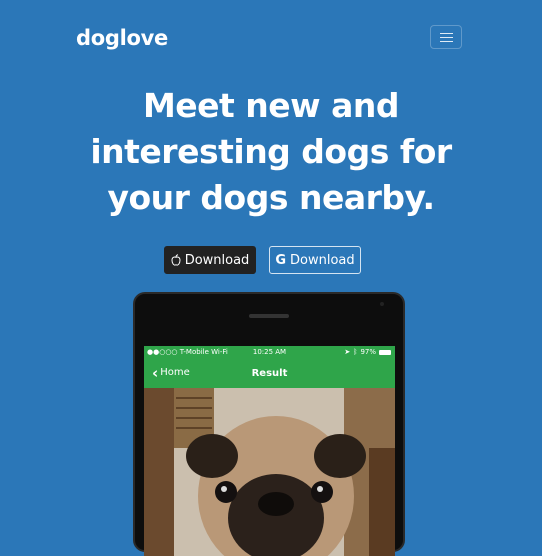 This screenshot has height=556, width=542. I want to click on location-icon: ➤, so click(347, 352).